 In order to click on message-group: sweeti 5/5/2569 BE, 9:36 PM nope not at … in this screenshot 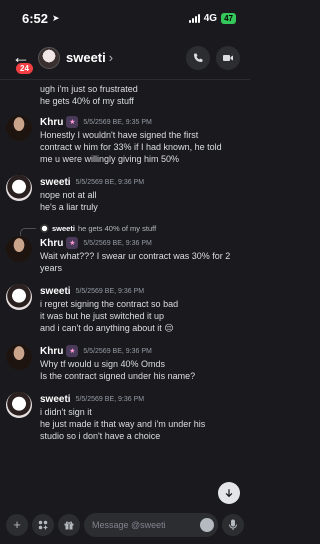, I will do `click(125, 194)`.